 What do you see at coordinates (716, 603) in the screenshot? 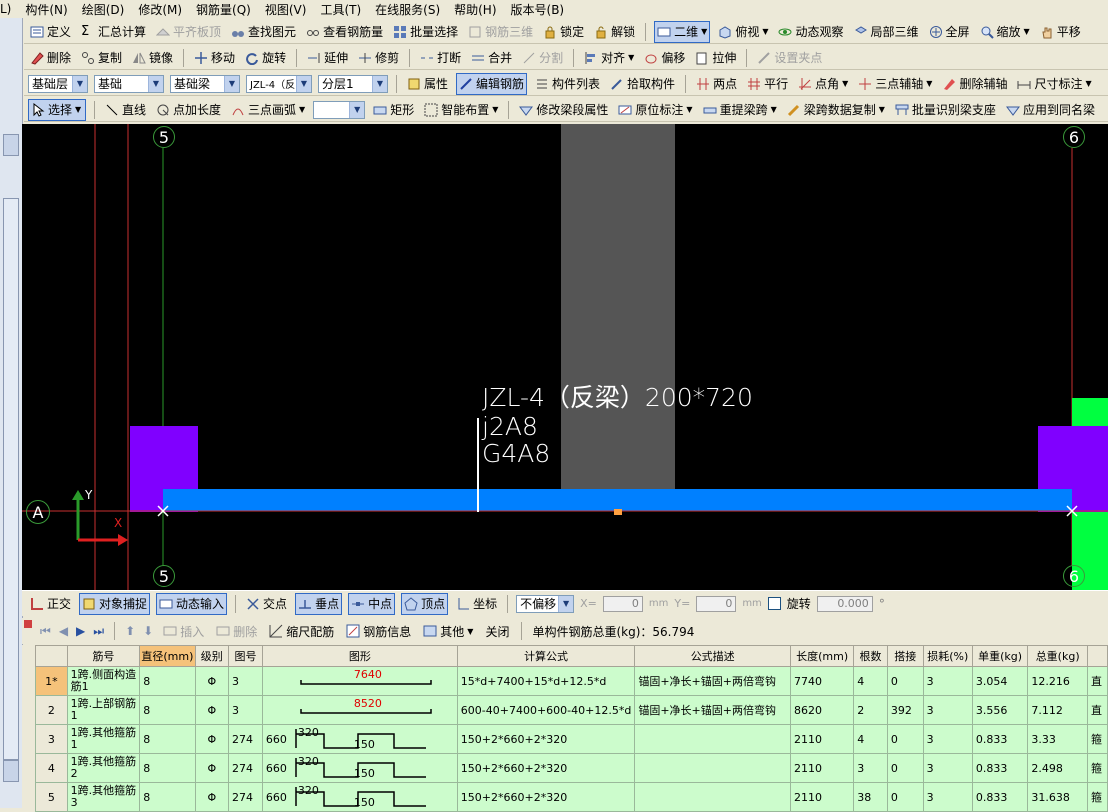
I see `y-coord-input: 0` at bounding box center [716, 603].